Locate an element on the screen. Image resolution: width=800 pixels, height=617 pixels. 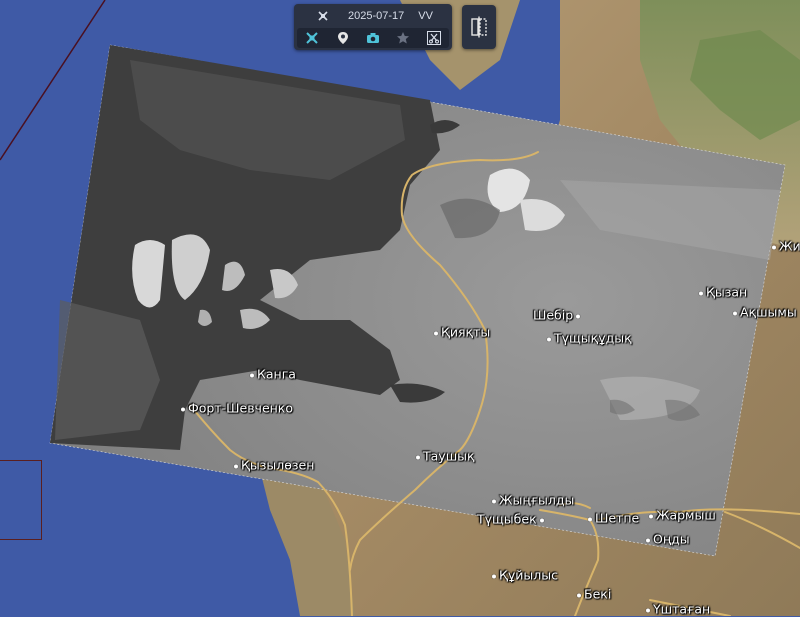
compare-split-button is located at coordinates (479, 27).